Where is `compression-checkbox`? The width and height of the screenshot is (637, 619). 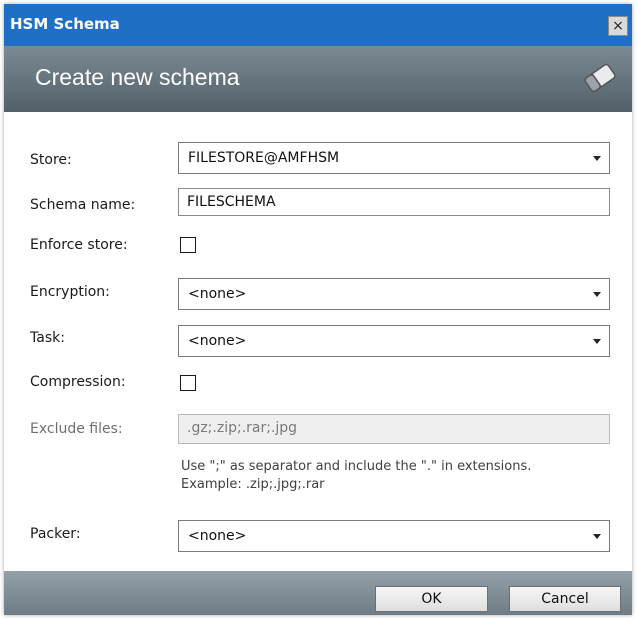 compression-checkbox is located at coordinates (188, 383).